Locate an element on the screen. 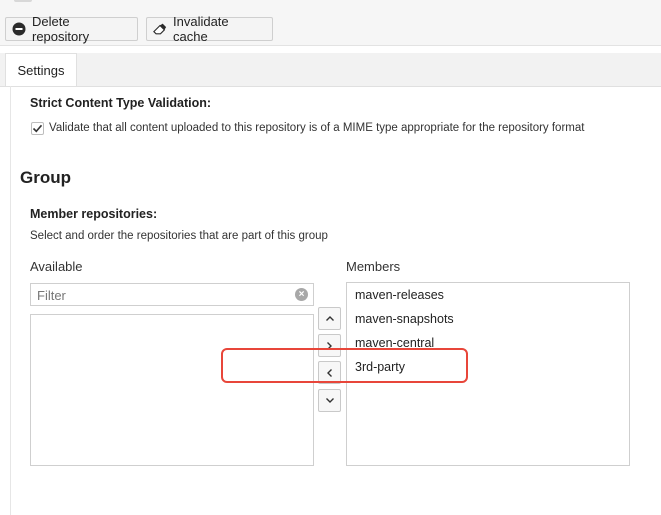 This screenshot has height=515, width=661. remove-from-members-button is located at coordinates (329, 372).